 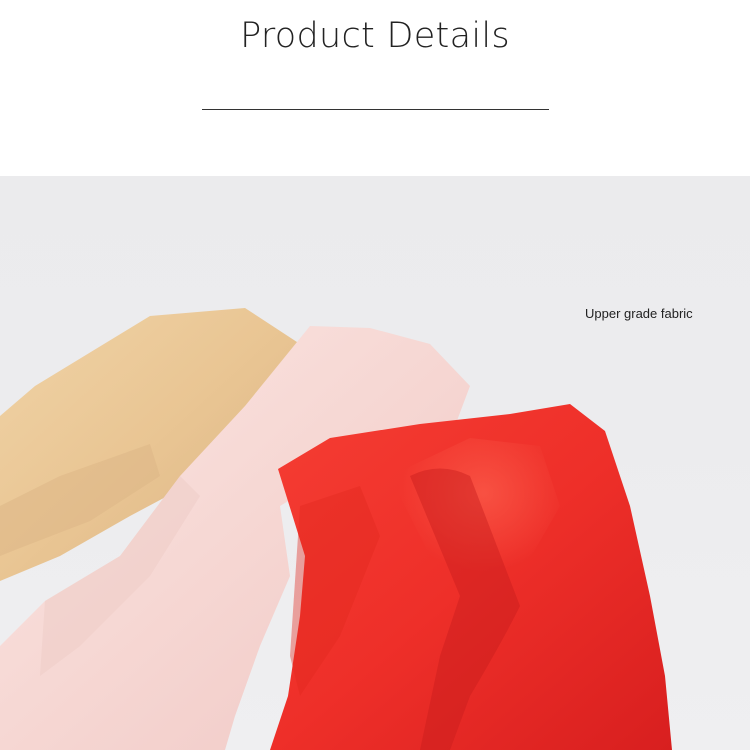 What do you see at coordinates (375, 109) in the screenshot?
I see `title-divider` at bounding box center [375, 109].